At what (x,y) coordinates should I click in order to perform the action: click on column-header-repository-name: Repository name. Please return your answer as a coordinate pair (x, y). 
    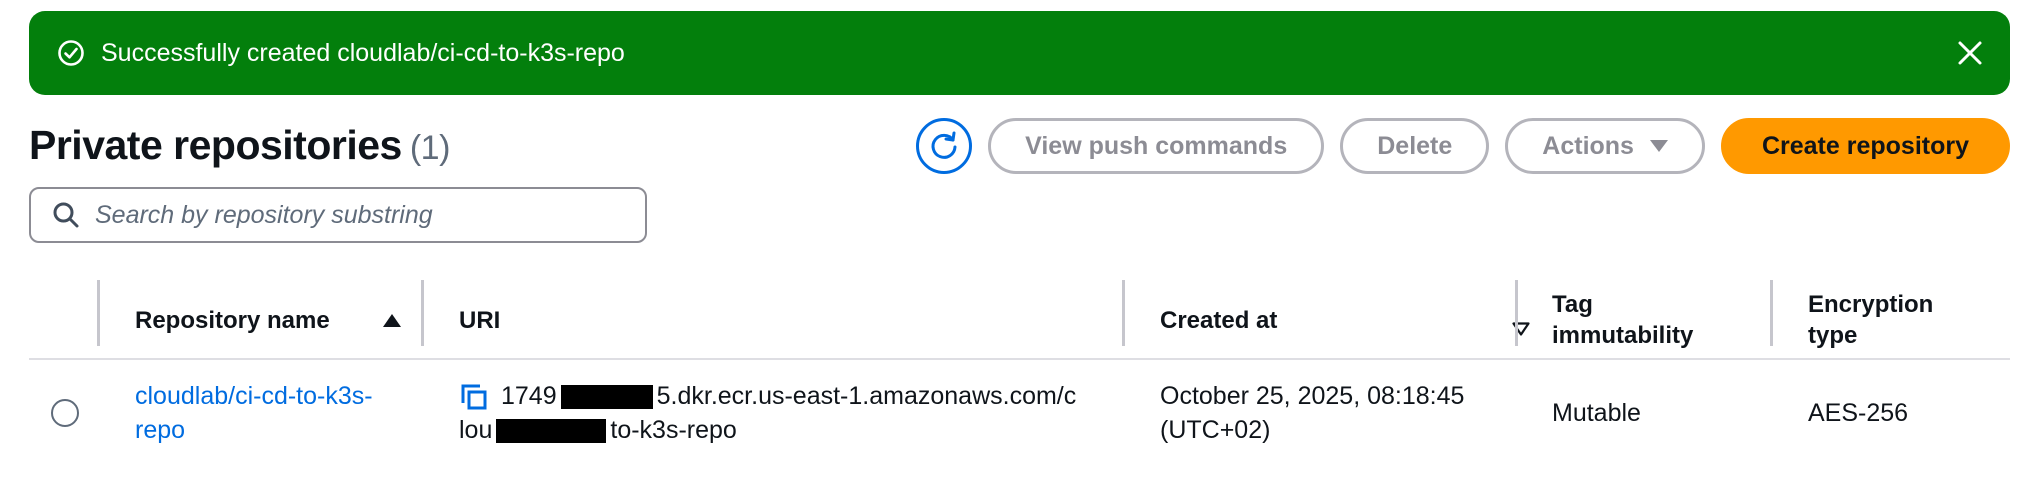
    Looking at the image, I should click on (280, 320).